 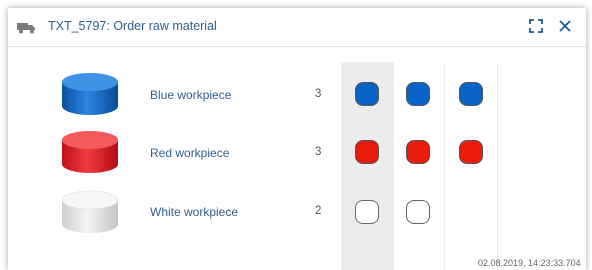 What do you see at coordinates (318, 94) in the screenshot?
I see `row-count-blue: 3` at bounding box center [318, 94].